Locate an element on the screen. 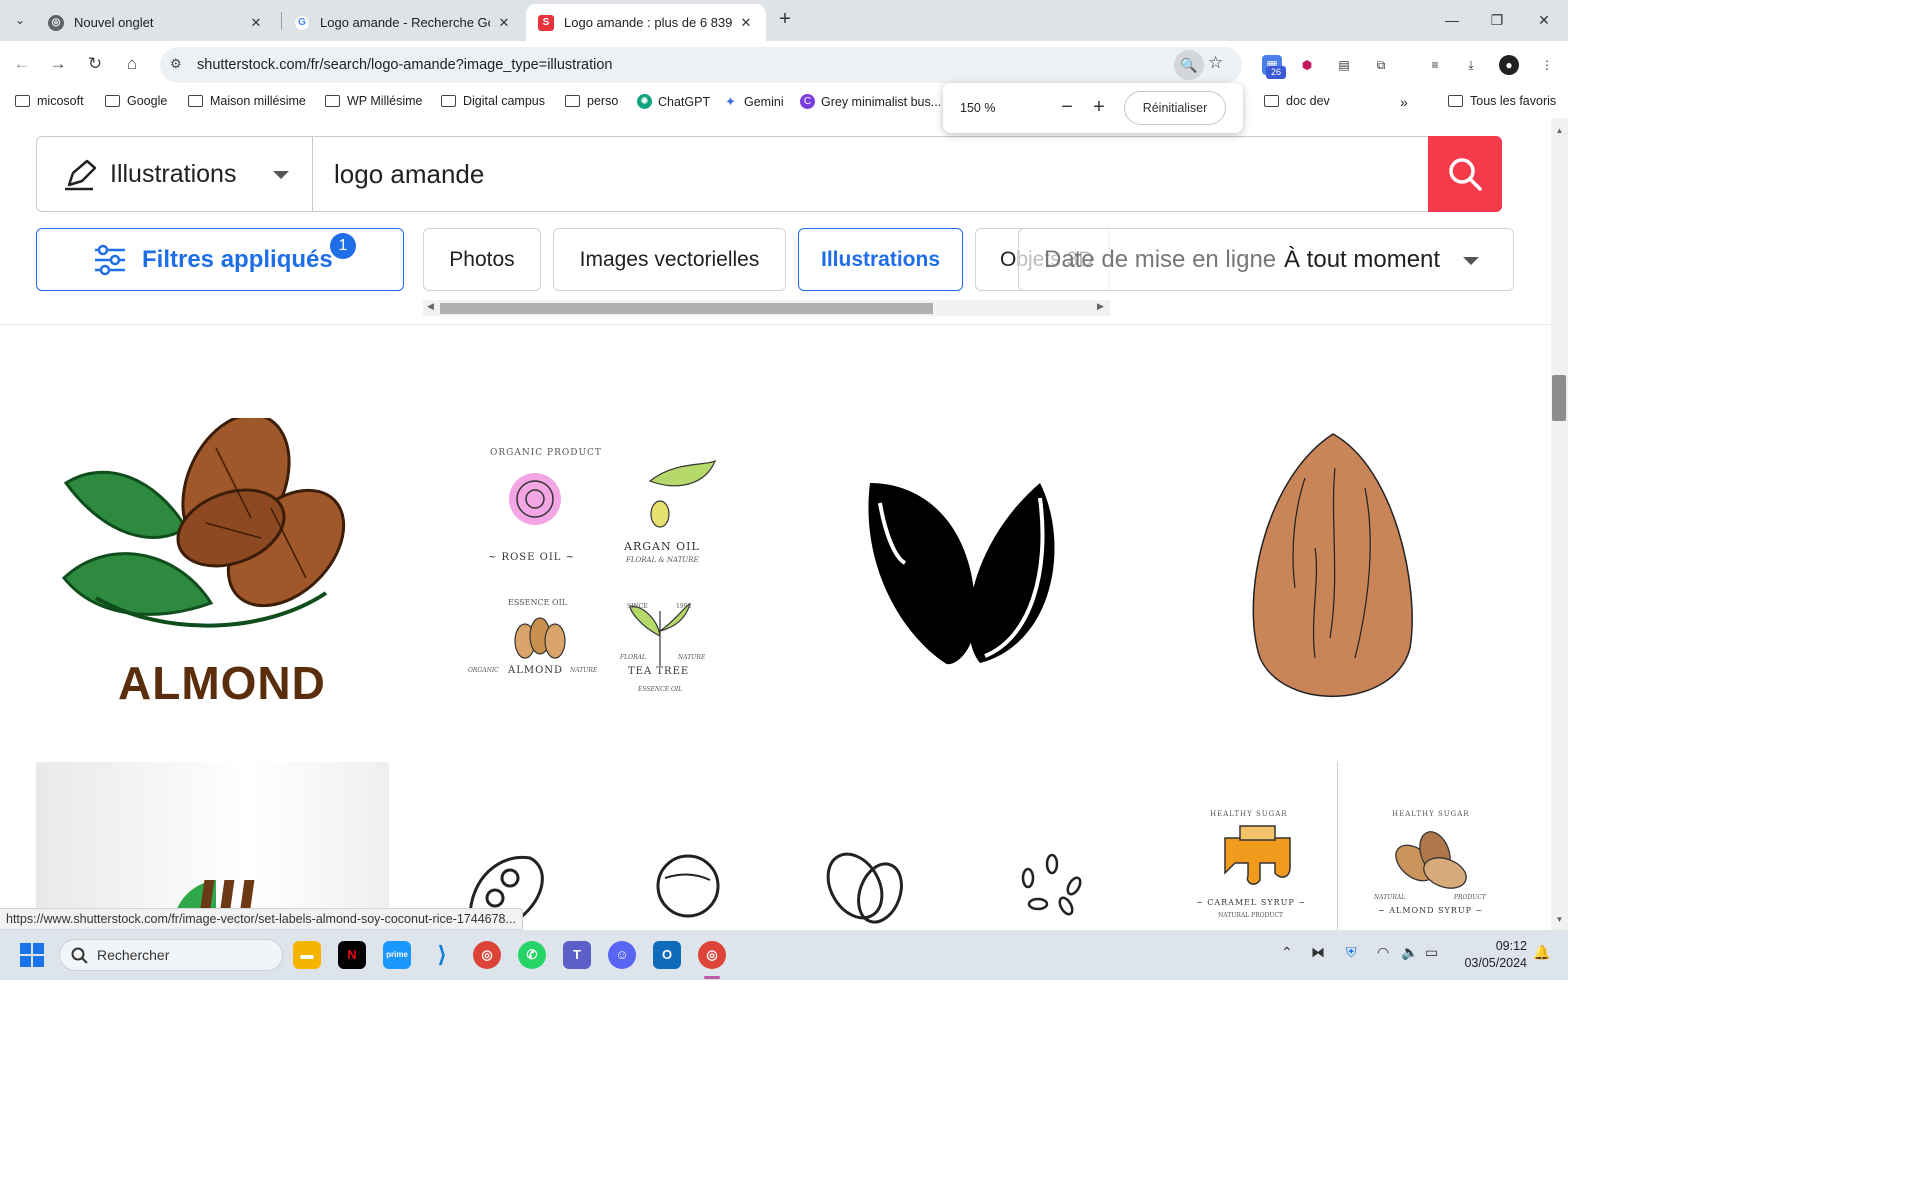  window-close-button: ✕ is located at coordinates (1544, 20).